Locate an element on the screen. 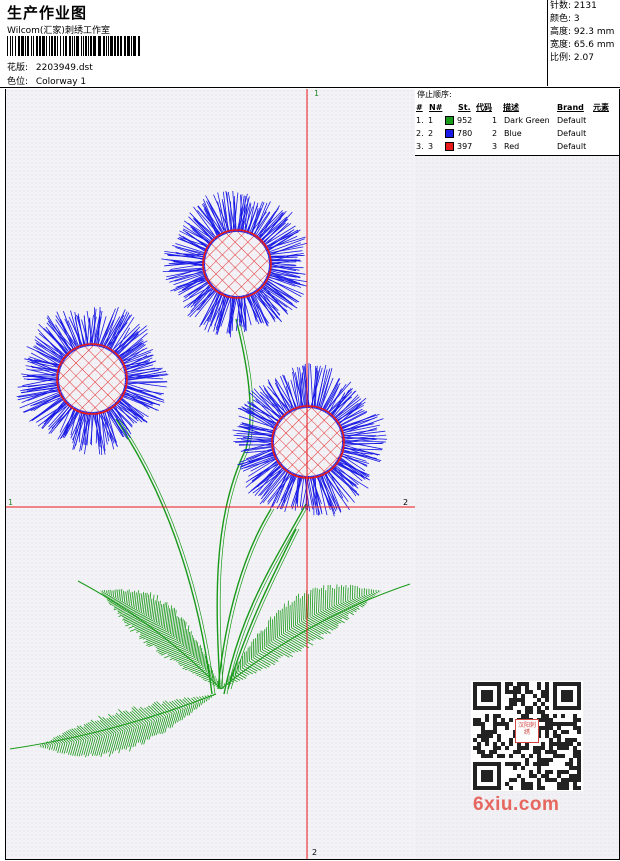 The image size is (620, 861). table-header: # N# St. 代码 描述 Brand 元素 is located at coordinates (517, 107).